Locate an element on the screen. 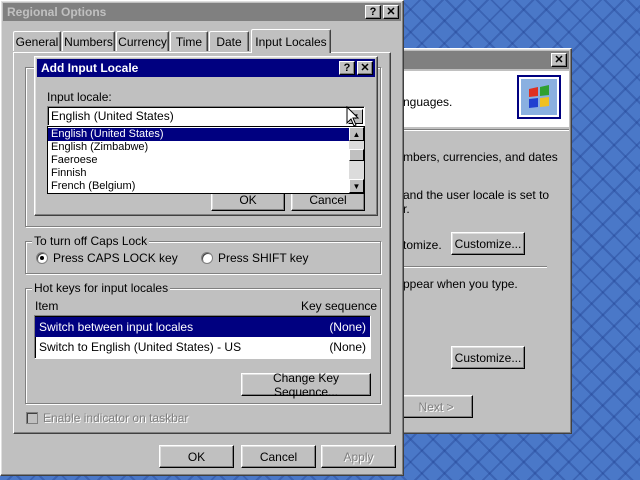 This screenshot has width=640, height=480. tab-general: General is located at coordinates (37, 41).